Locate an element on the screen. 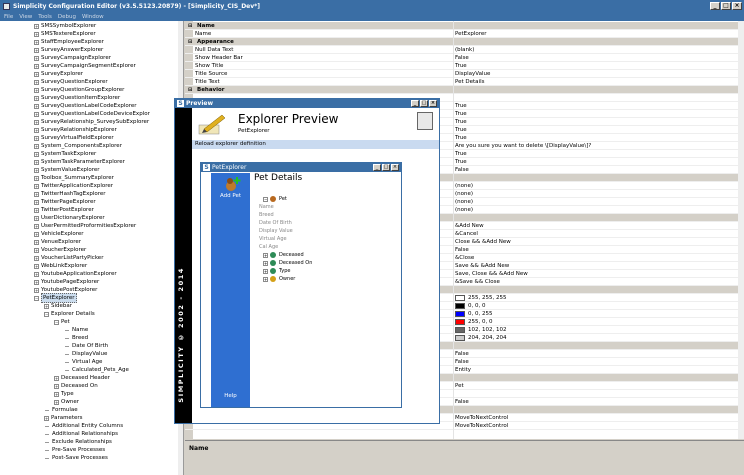 This screenshot has height=475, width=744. tree-item-staffemployeeexplorer: + StaffEmployeeExplorer is located at coordinates (69, 42).